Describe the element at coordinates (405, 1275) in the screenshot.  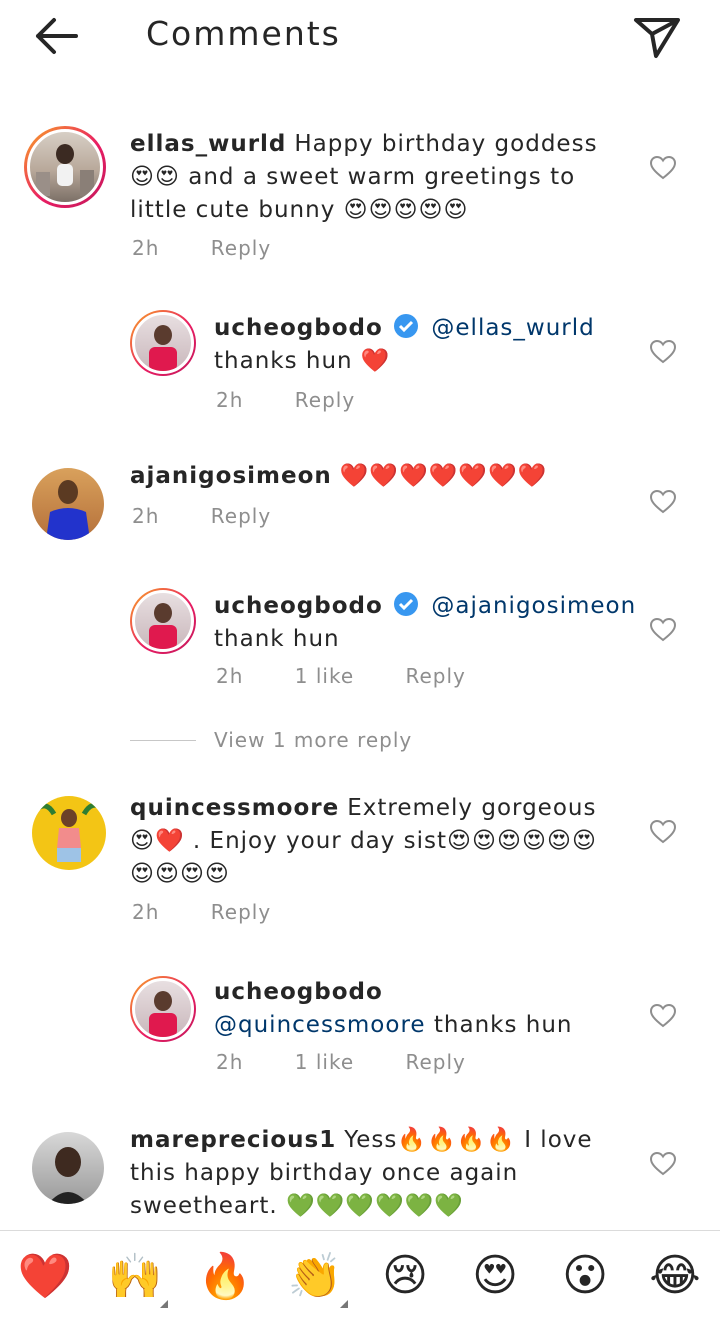
I see `emoji-crying-face-button: 😢` at that location.